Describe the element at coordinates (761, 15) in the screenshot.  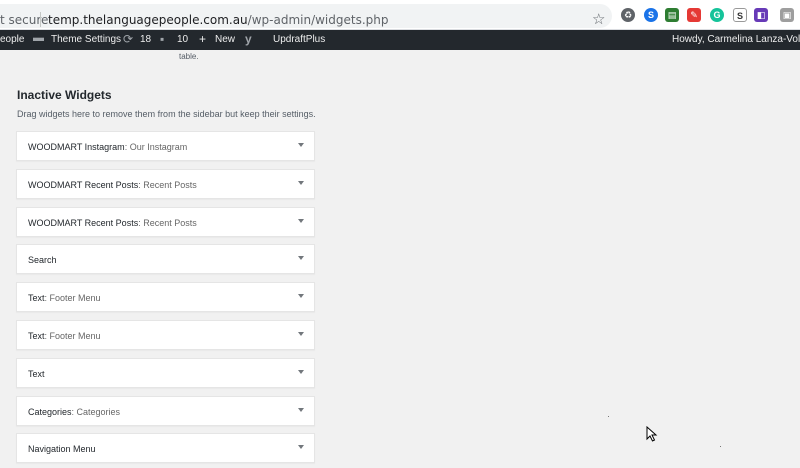
I see `purple-extension-icon: ◧` at that location.